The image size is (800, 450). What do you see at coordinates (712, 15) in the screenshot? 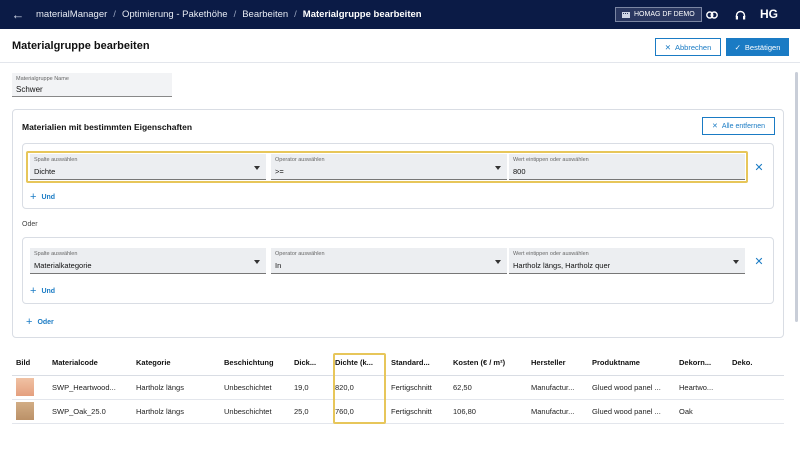
I see `link-icon` at bounding box center [712, 15].